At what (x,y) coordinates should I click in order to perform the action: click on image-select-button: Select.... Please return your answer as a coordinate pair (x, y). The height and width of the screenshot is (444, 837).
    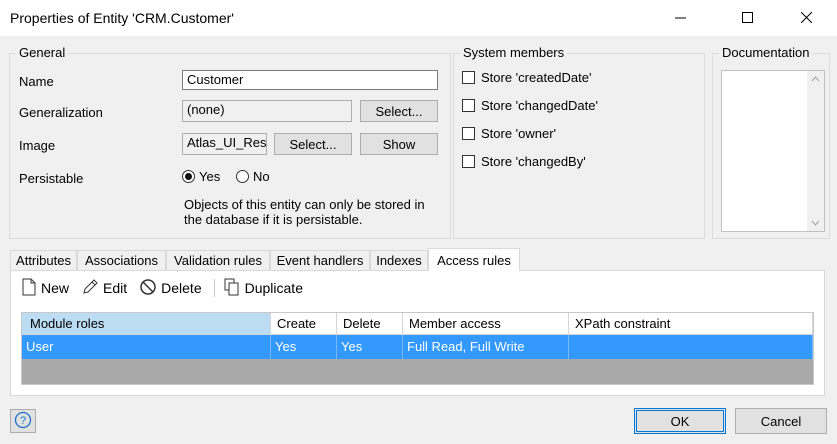
    Looking at the image, I should click on (313, 144).